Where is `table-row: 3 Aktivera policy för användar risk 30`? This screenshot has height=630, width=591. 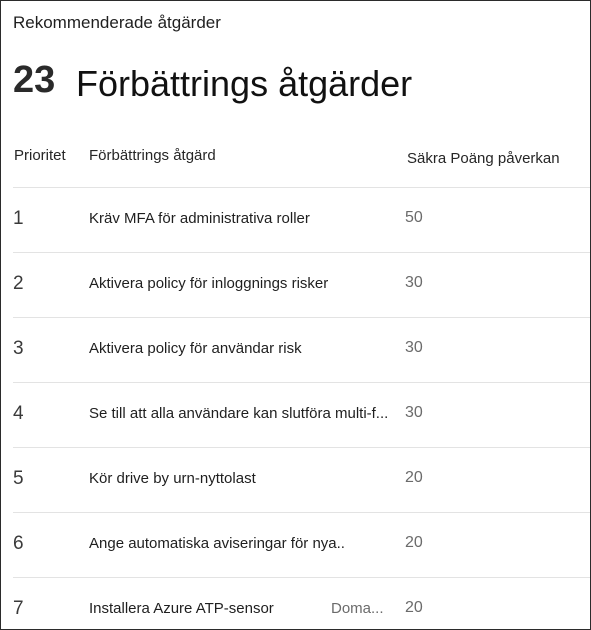 table-row: 3 Aktivera policy för användar risk 30 is located at coordinates (301, 349).